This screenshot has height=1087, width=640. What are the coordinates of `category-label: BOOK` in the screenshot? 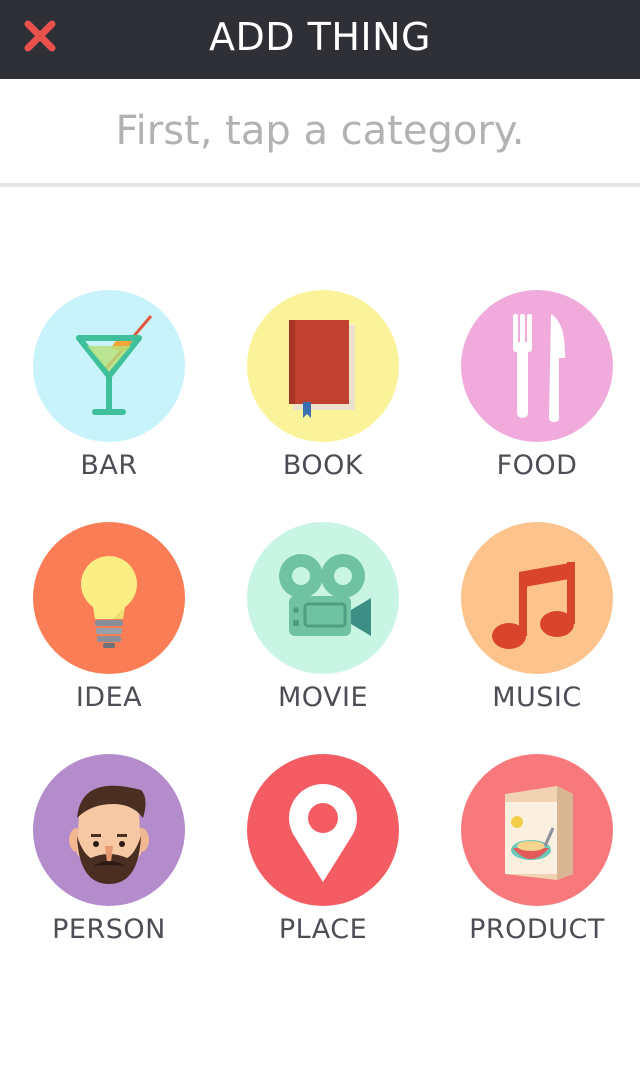 It's located at (323, 465).